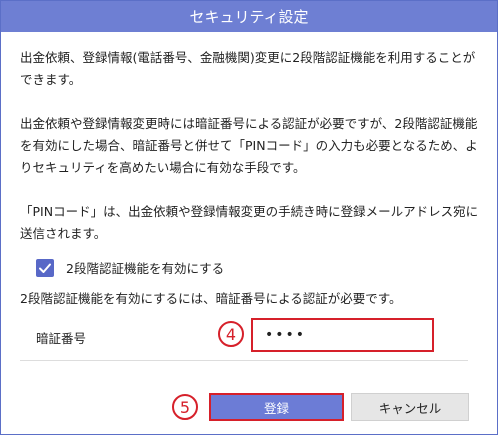  What do you see at coordinates (145, 268) in the screenshot?
I see `two-factor-checkbox-label: 2段階認証機能を有効にする` at bounding box center [145, 268].